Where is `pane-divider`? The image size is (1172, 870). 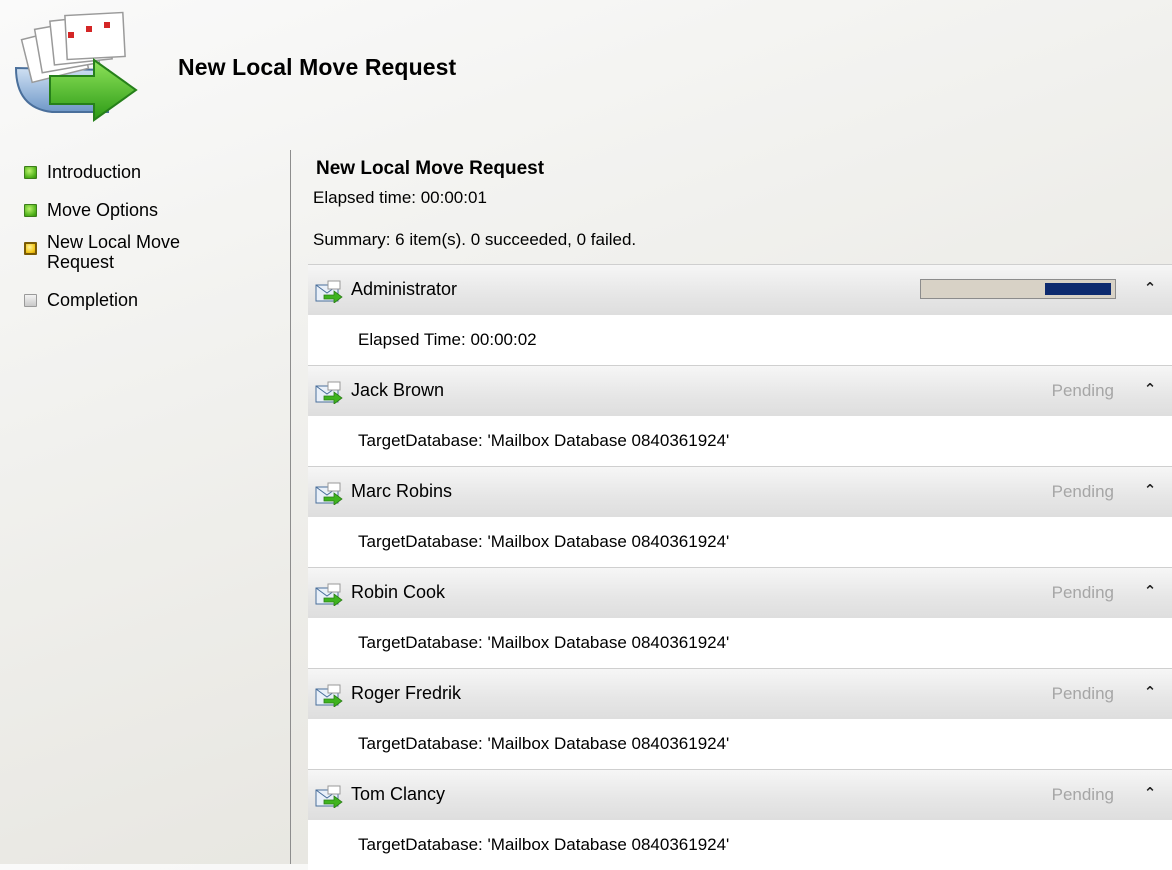
pane-divider is located at coordinates (290, 507).